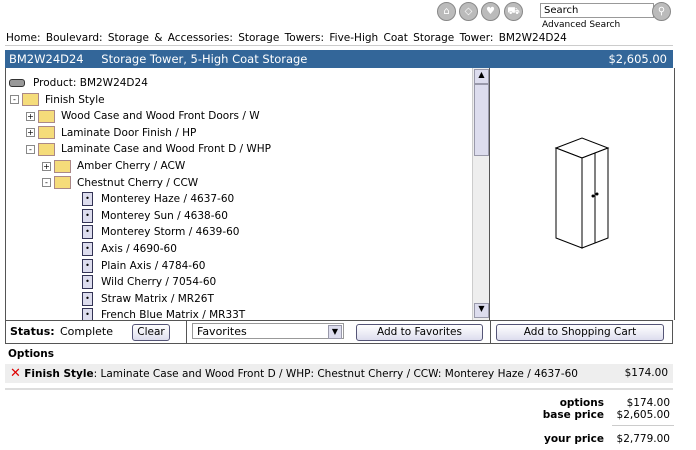 The height and width of the screenshot is (450, 696). I want to click on cart-icon: ⛟, so click(513, 11).